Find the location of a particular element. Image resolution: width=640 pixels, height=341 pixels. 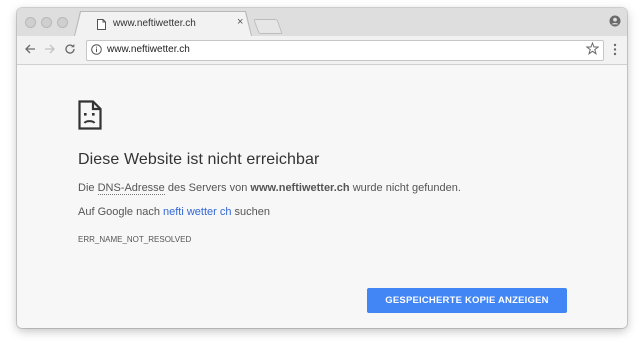

show-cached-copy-button: GESPEICHERTE KOPIE ANZEIGEN is located at coordinates (467, 300).